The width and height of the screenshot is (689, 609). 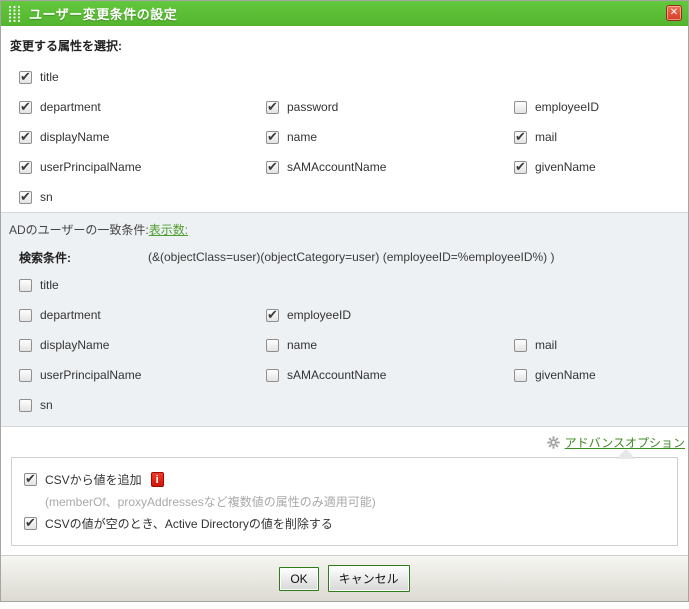 I want to click on match-checkbox-title: title, so click(x=142, y=285).